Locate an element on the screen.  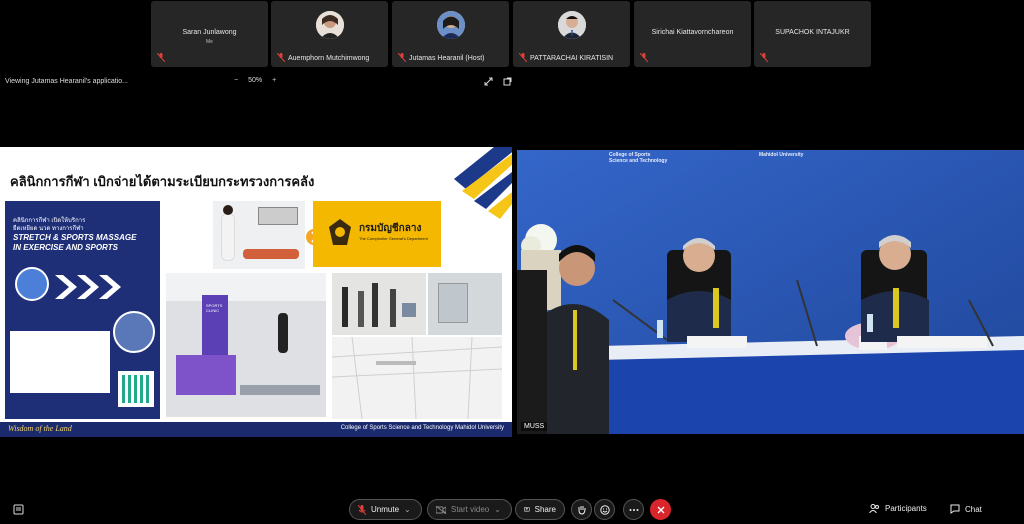
close-icon is located at coordinates (660, 509).